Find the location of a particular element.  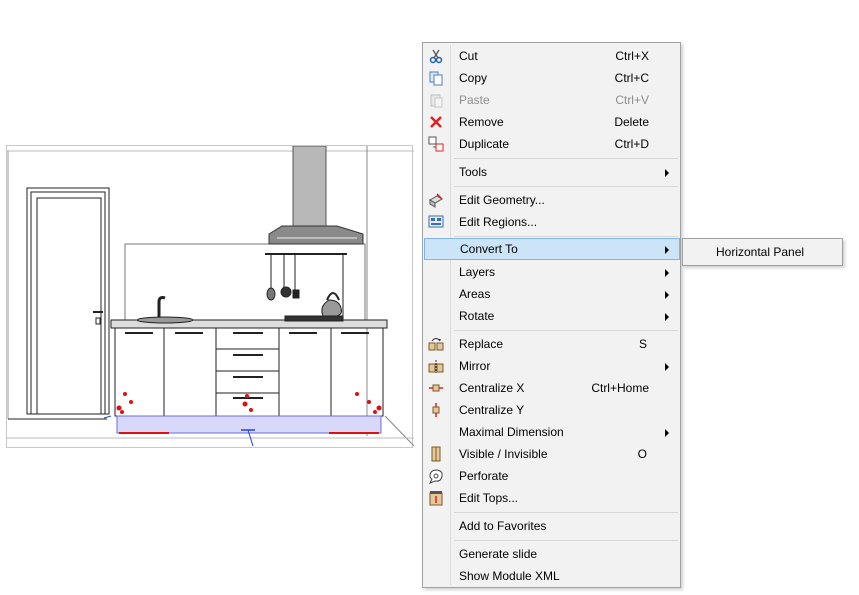

menu-item-shortcut: Ctrl+C is located at coordinates (631, 78).